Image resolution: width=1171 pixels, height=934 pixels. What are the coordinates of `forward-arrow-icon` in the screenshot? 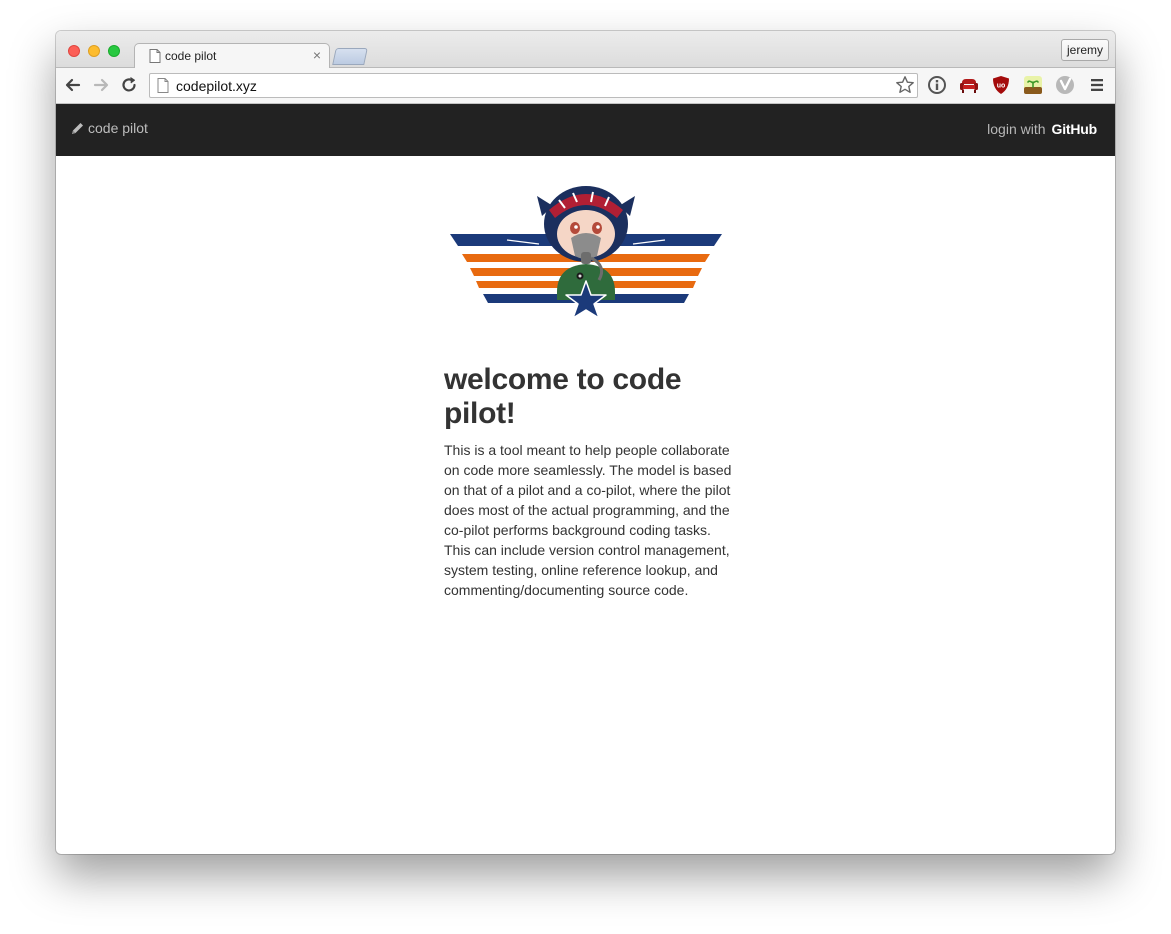 It's located at (101, 85).